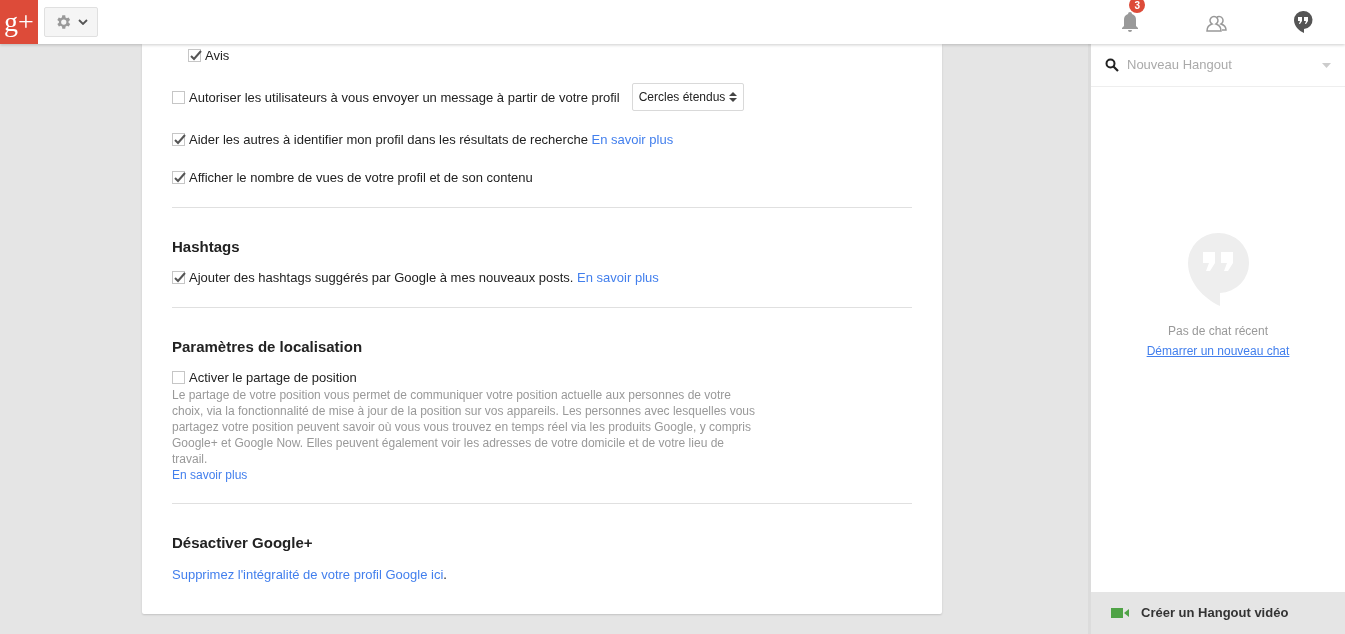 This screenshot has width=1345, height=634. Describe the element at coordinates (431, 140) in the screenshot. I see `option-label: Aider les autres à identifier mon profil dans les résultats de recherche En savoir plus` at that location.